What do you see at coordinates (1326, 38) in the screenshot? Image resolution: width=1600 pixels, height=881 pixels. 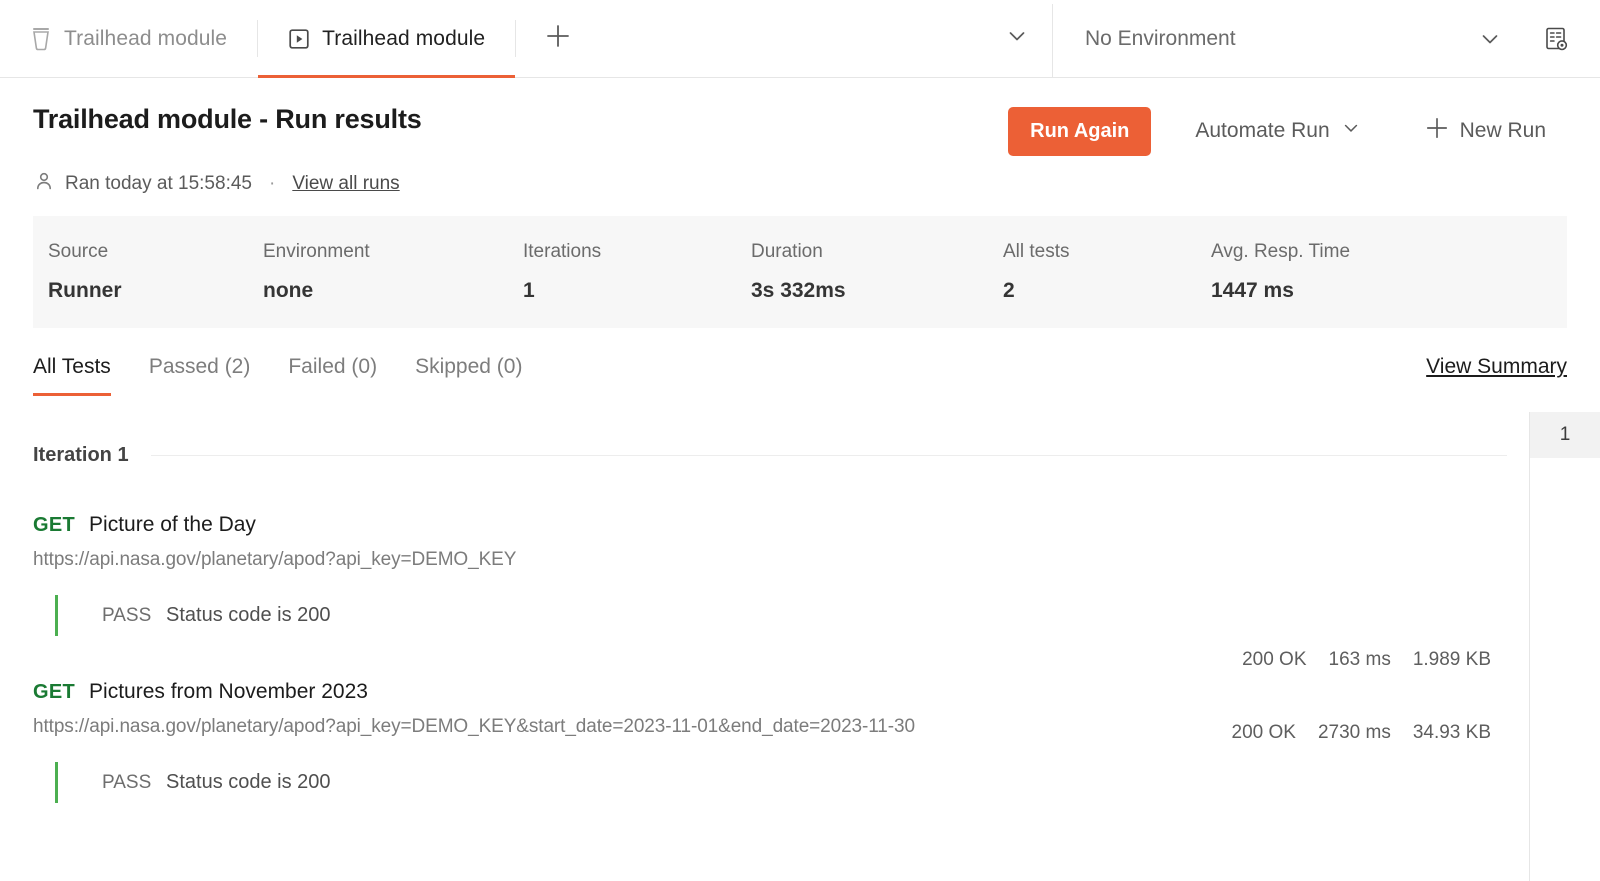 I see `environment-selector: No Environment` at bounding box center [1326, 38].